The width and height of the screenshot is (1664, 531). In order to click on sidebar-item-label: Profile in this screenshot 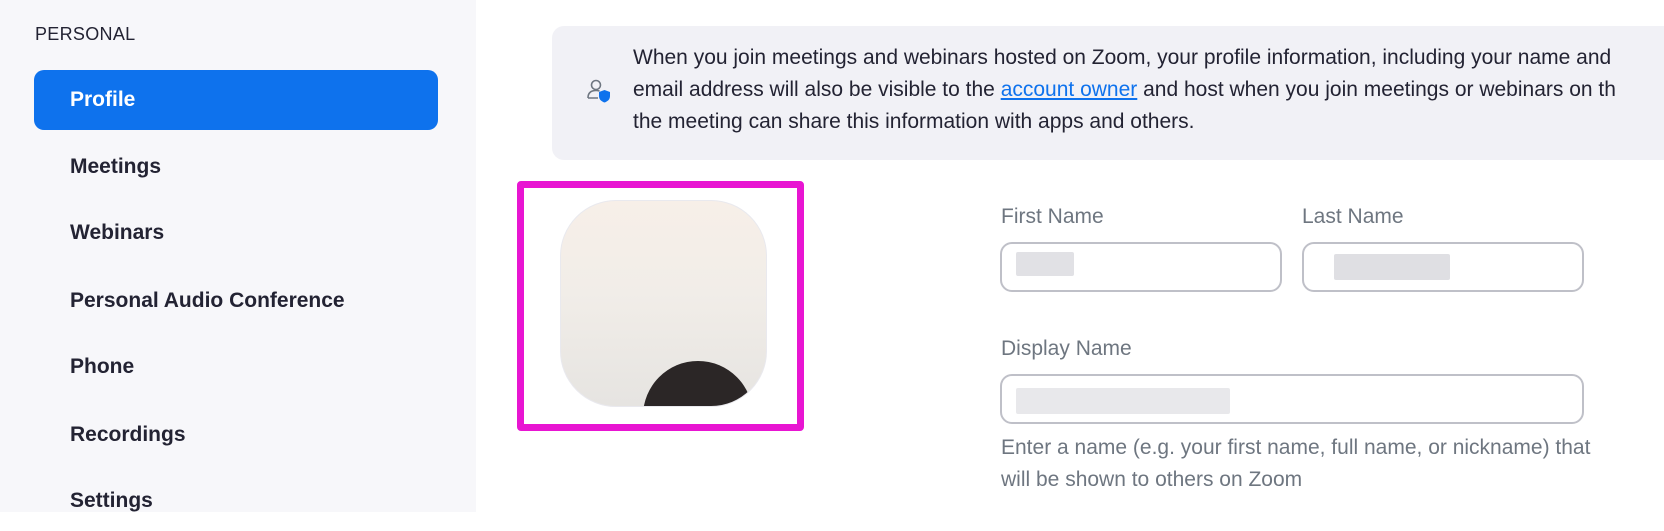, I will do `click(103, 99)`.